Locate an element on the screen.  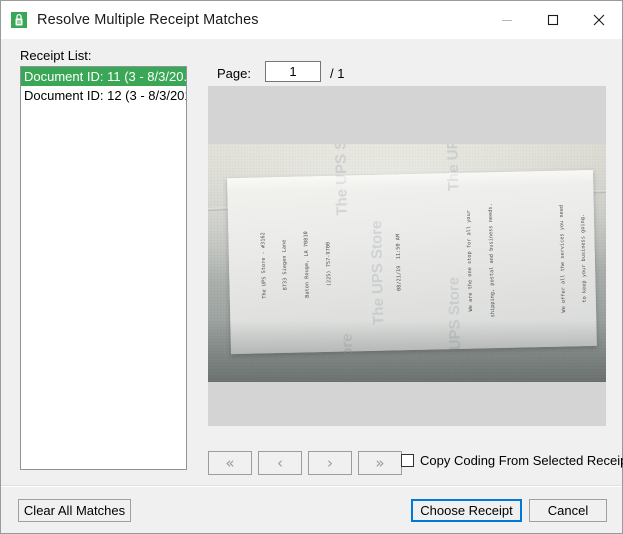
maximize-button is located at coordinates (553, 20).